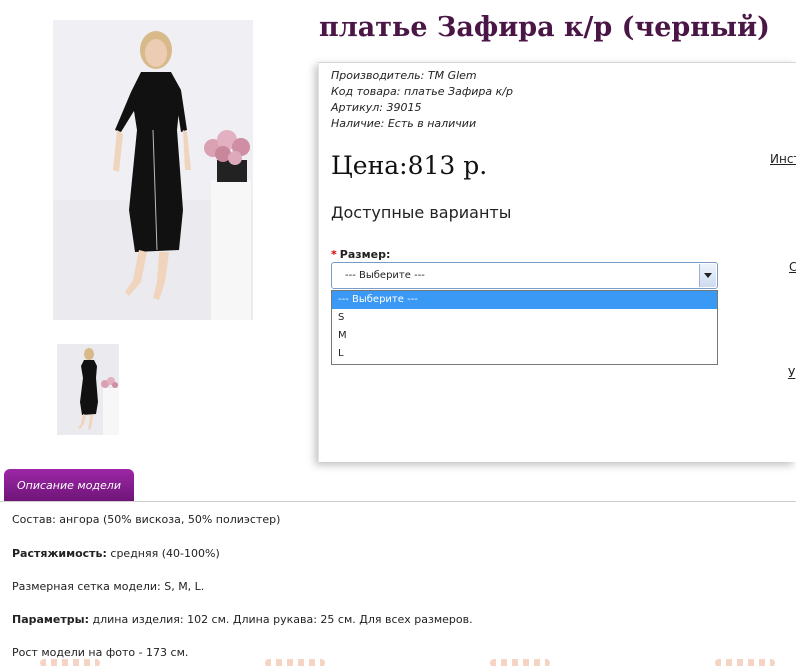  I want to click on desc-stretch: Растяжимость: средняя (40-100%), so click(116, 553).